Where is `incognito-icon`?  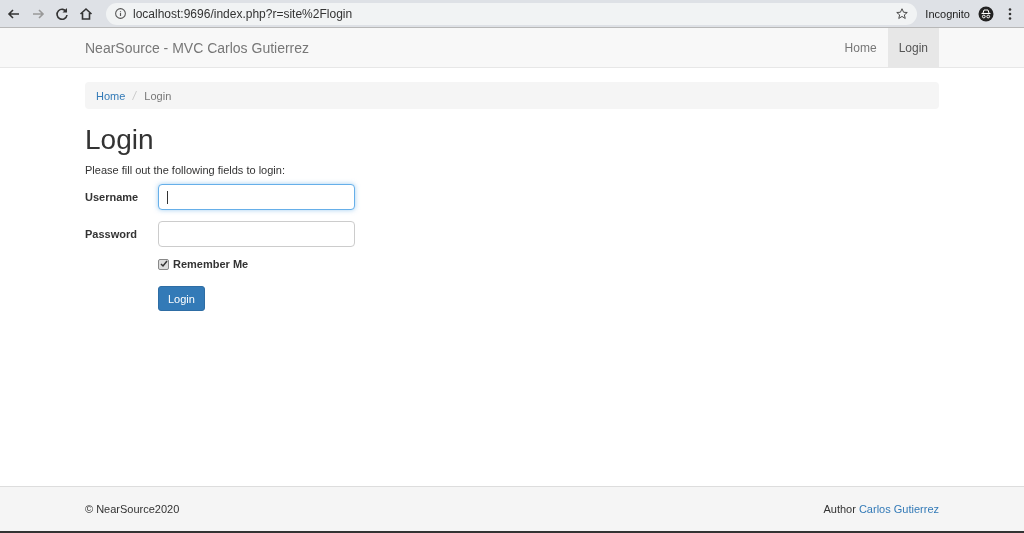
incognito-icon is located at coordinates (986, 13).